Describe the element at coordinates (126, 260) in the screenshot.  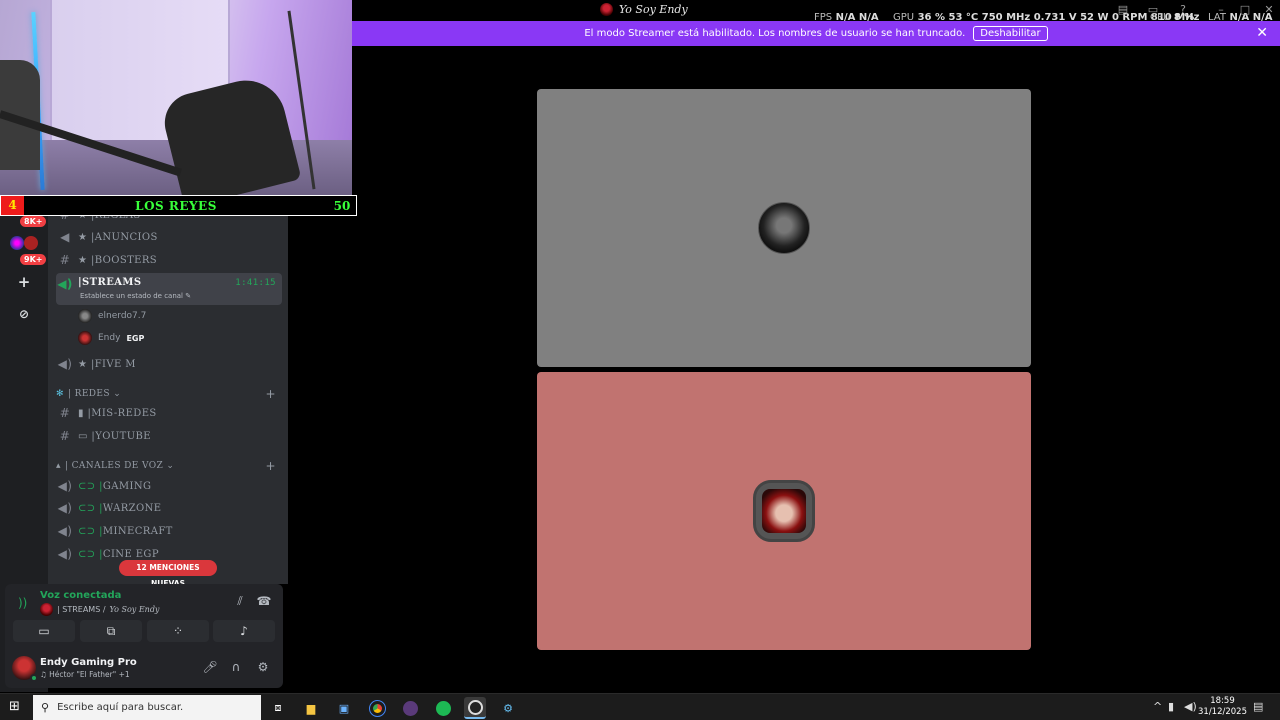
I see `channel-name: BOOSTERS` at that location.